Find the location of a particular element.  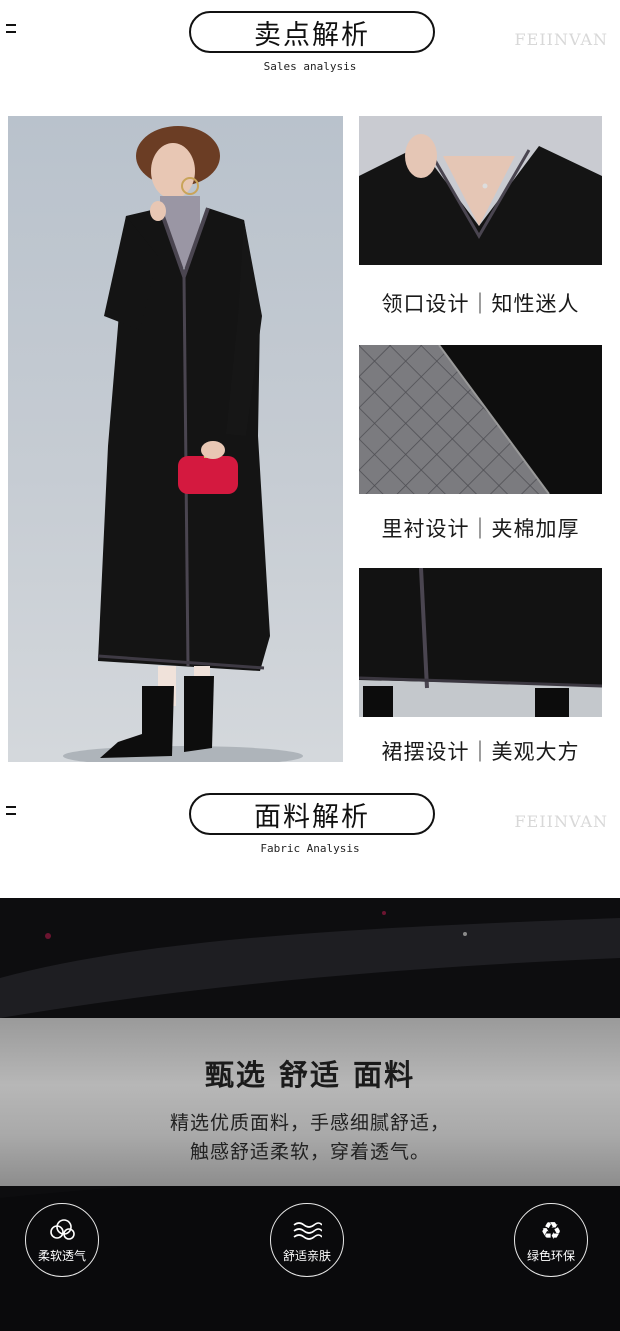

fabric-body-line2: 触感舒适柔软，穿着透气。 is located at coordinates (309, 1152).